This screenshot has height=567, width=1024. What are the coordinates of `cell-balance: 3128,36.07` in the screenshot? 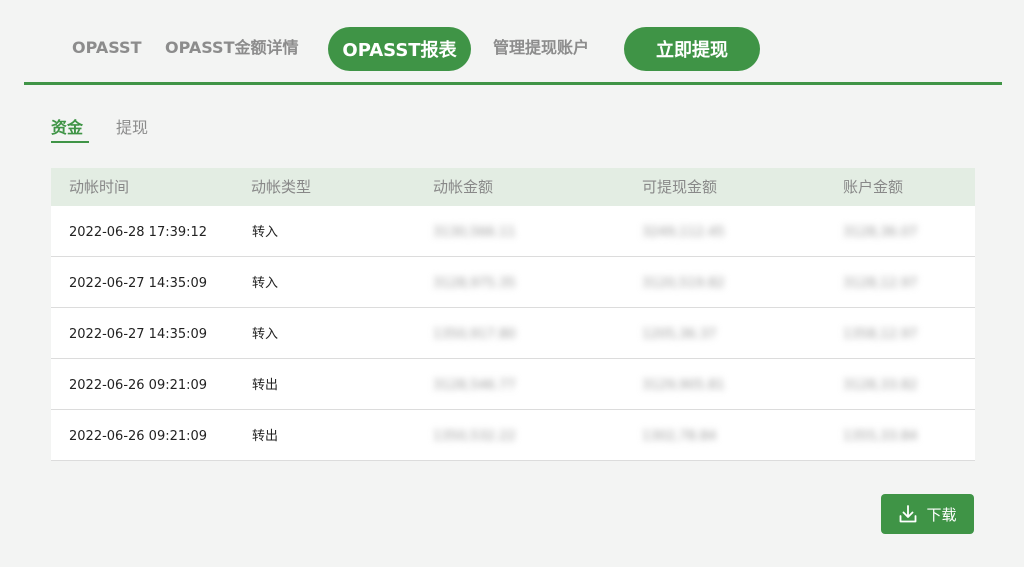 It's located at (880, 232).